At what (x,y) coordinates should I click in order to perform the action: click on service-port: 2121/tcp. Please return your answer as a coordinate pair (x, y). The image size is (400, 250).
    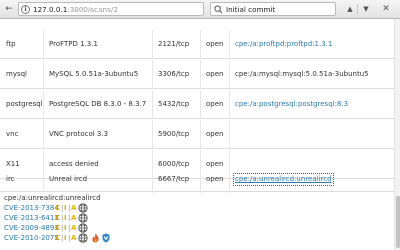
    Looking at the image, I should click on (174, 44).